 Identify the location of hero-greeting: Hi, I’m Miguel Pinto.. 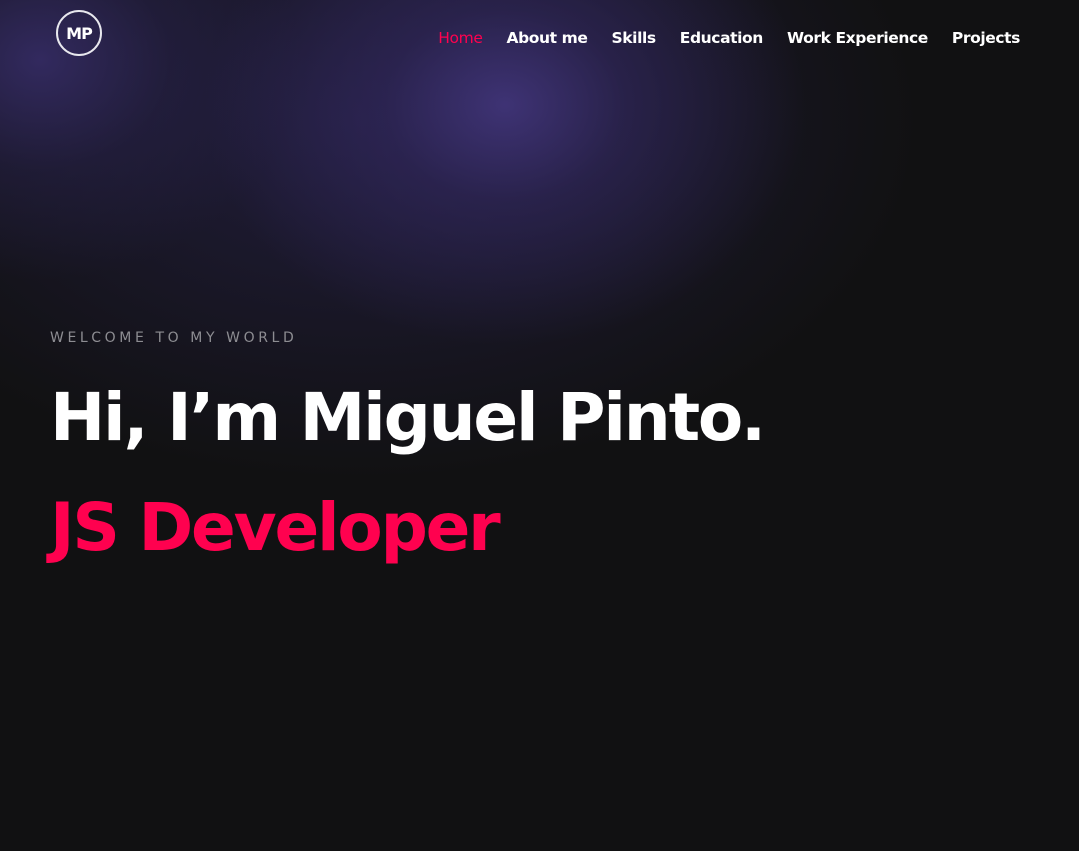
(408, 417).